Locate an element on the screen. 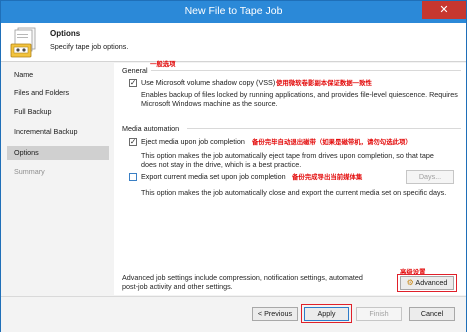  eject-checkbox: ✓ is located at coordinates (133, 142).